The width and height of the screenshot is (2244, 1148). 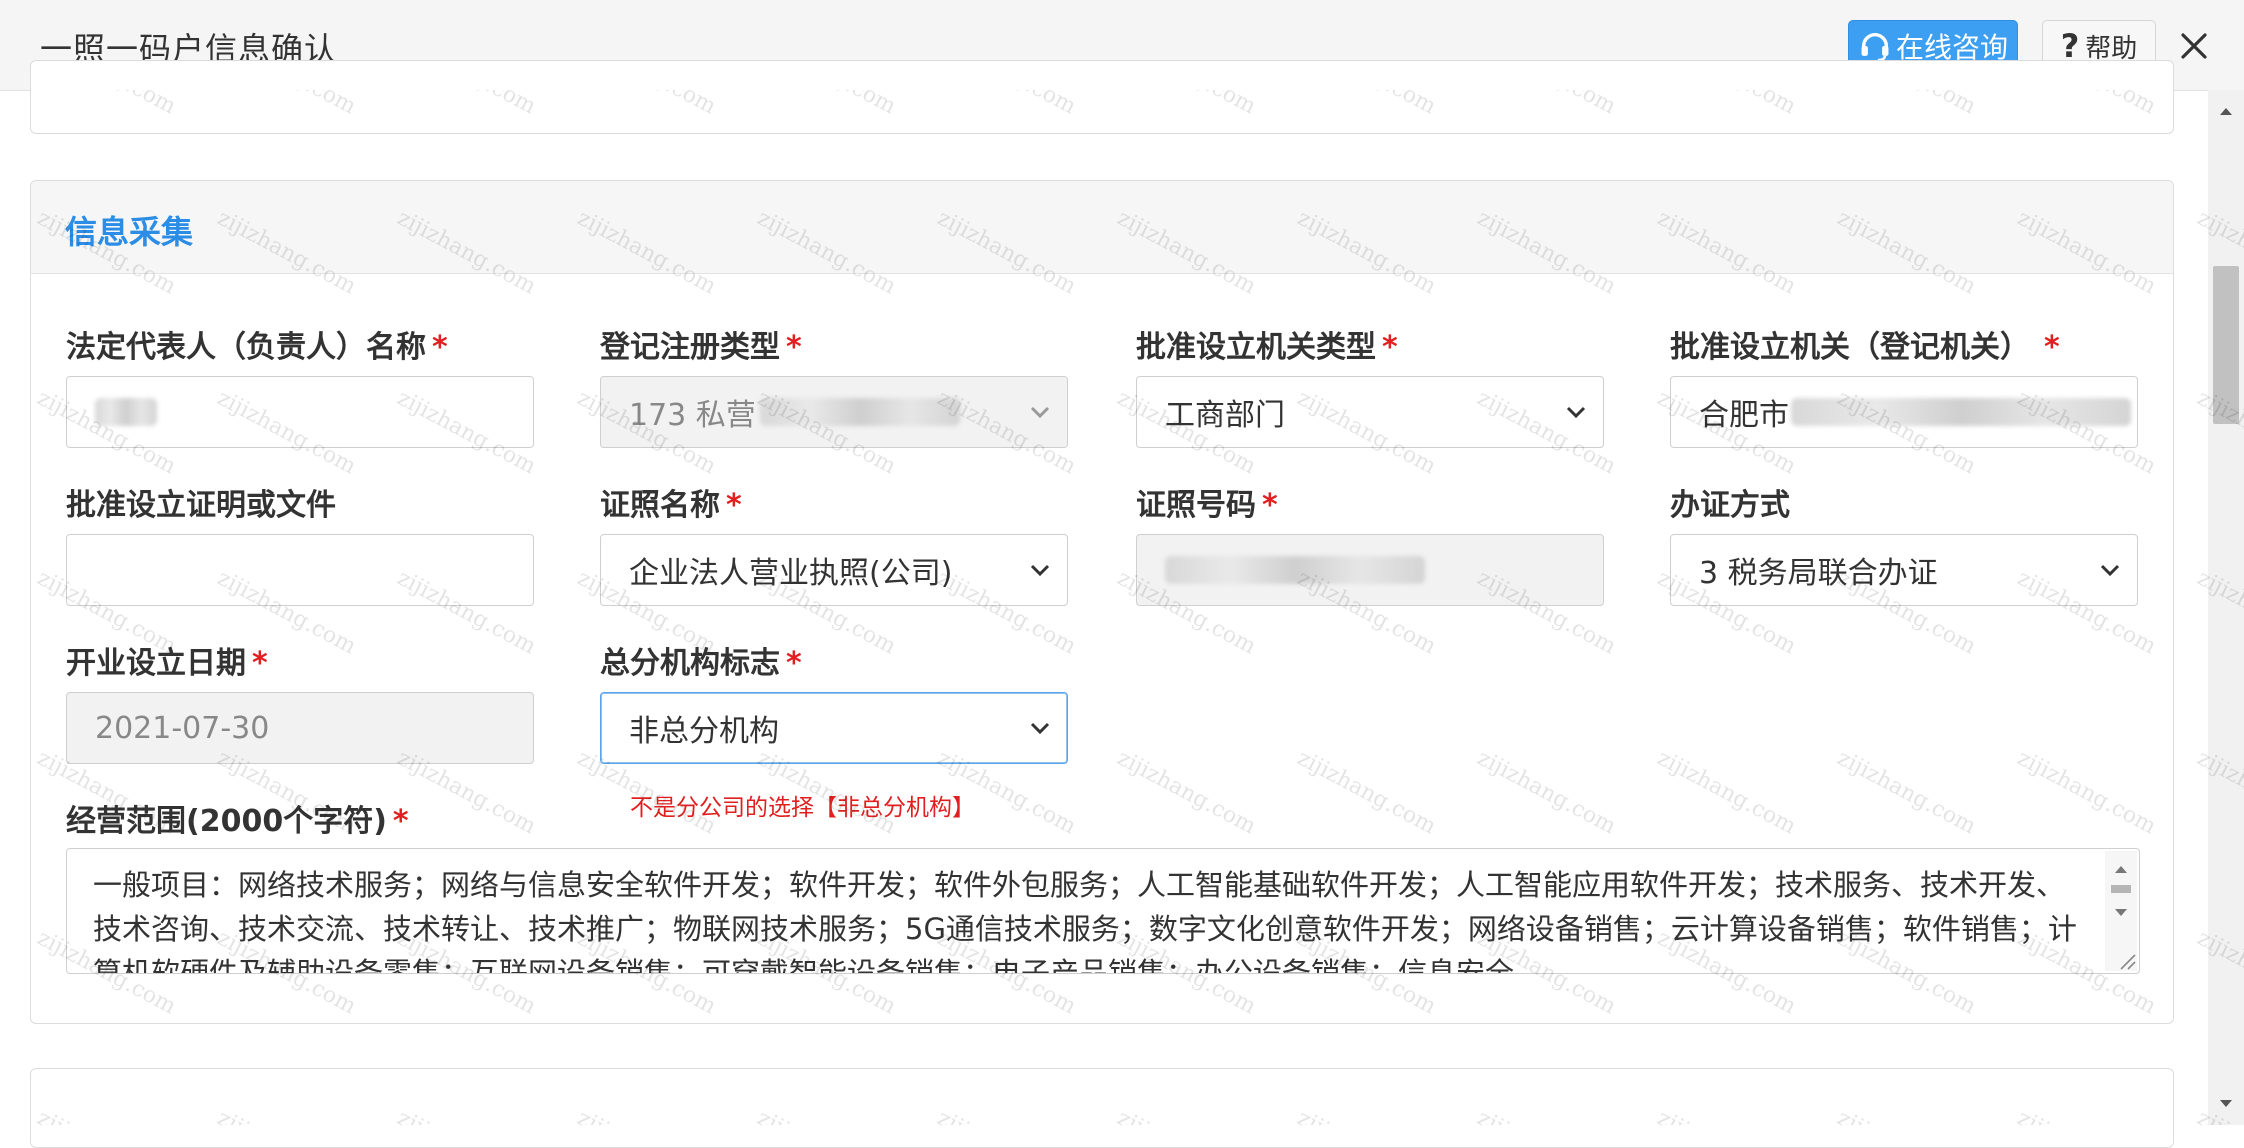 What do you see at coordinates (257, 347) in the screenshot?
I see `legal-rep-label: 法定代表人（负责人）名称 *` at bounding box center [257, 347].